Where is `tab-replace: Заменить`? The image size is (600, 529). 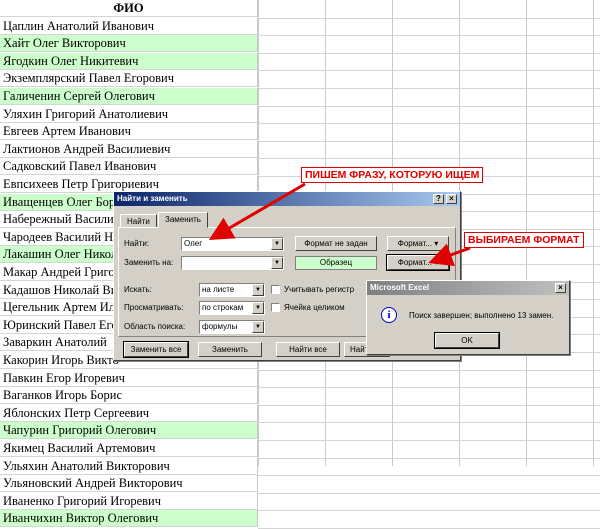
tab-replace: Заменить is located at coordinates (183, 220).